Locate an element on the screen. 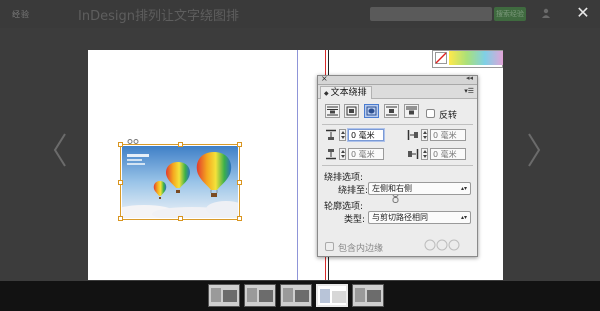 Image resolution: width=600 pixels, height=311 pixels. watermark-logo is located at coordinates (442, 245).